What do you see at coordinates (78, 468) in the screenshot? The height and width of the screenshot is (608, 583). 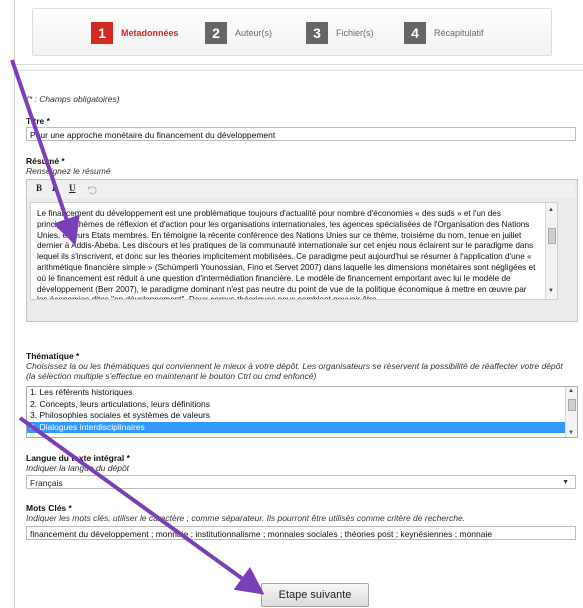 I see `langue-hint: Indiquer la langue du dépôt` at bounding box center [78, 468].